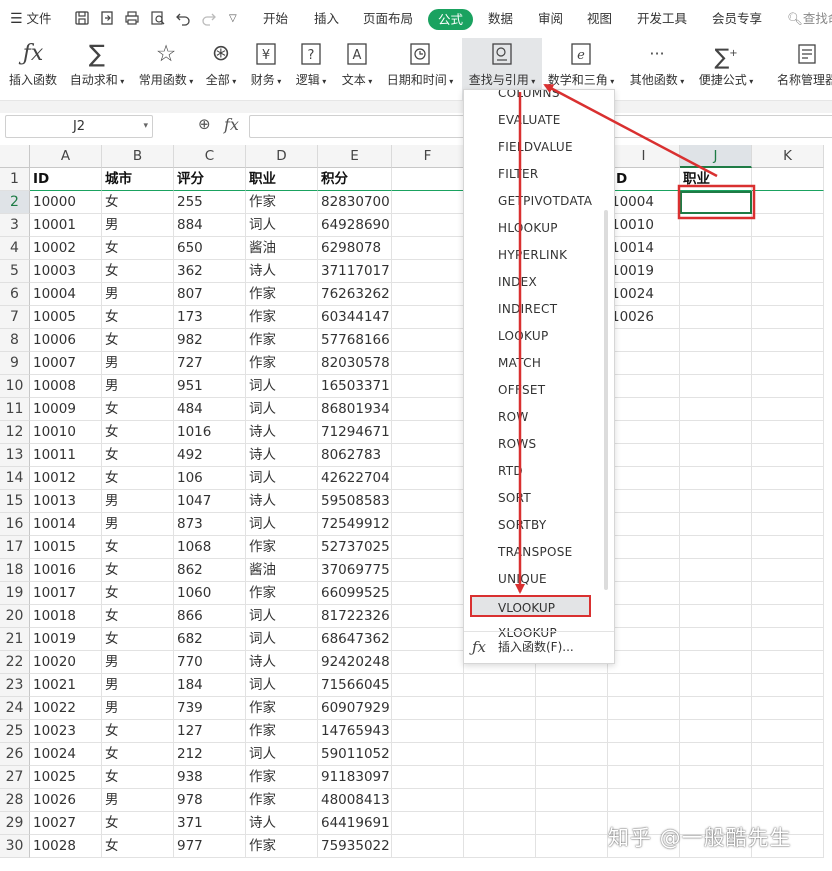 The height and width of the screenshot is (871, 832). What do you see at coordinates (355, 478) in the screenshot?
I see `cell-e14: 42622704` at bounding box center [355, 478].